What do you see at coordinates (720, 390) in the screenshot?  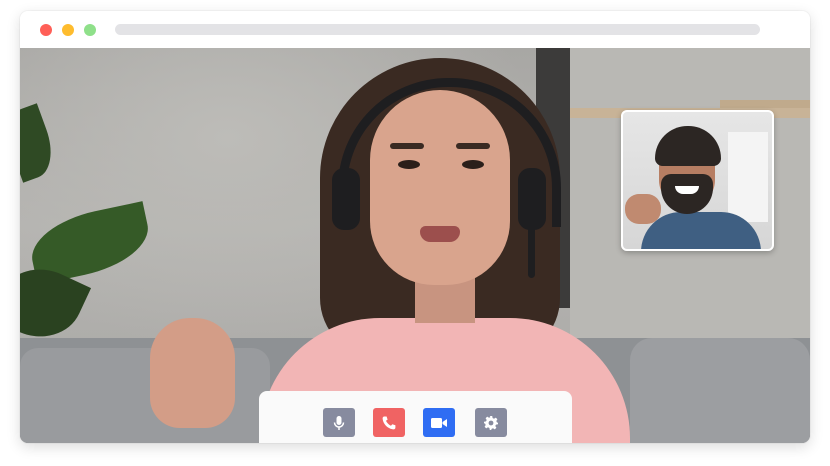 I see `sofa-cushion-right` at bounding box center [720, 390].